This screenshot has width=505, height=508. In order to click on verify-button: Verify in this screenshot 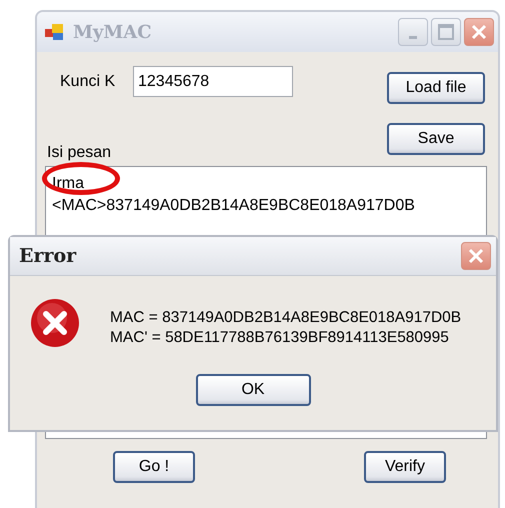, I will do `click(405, 467)`.